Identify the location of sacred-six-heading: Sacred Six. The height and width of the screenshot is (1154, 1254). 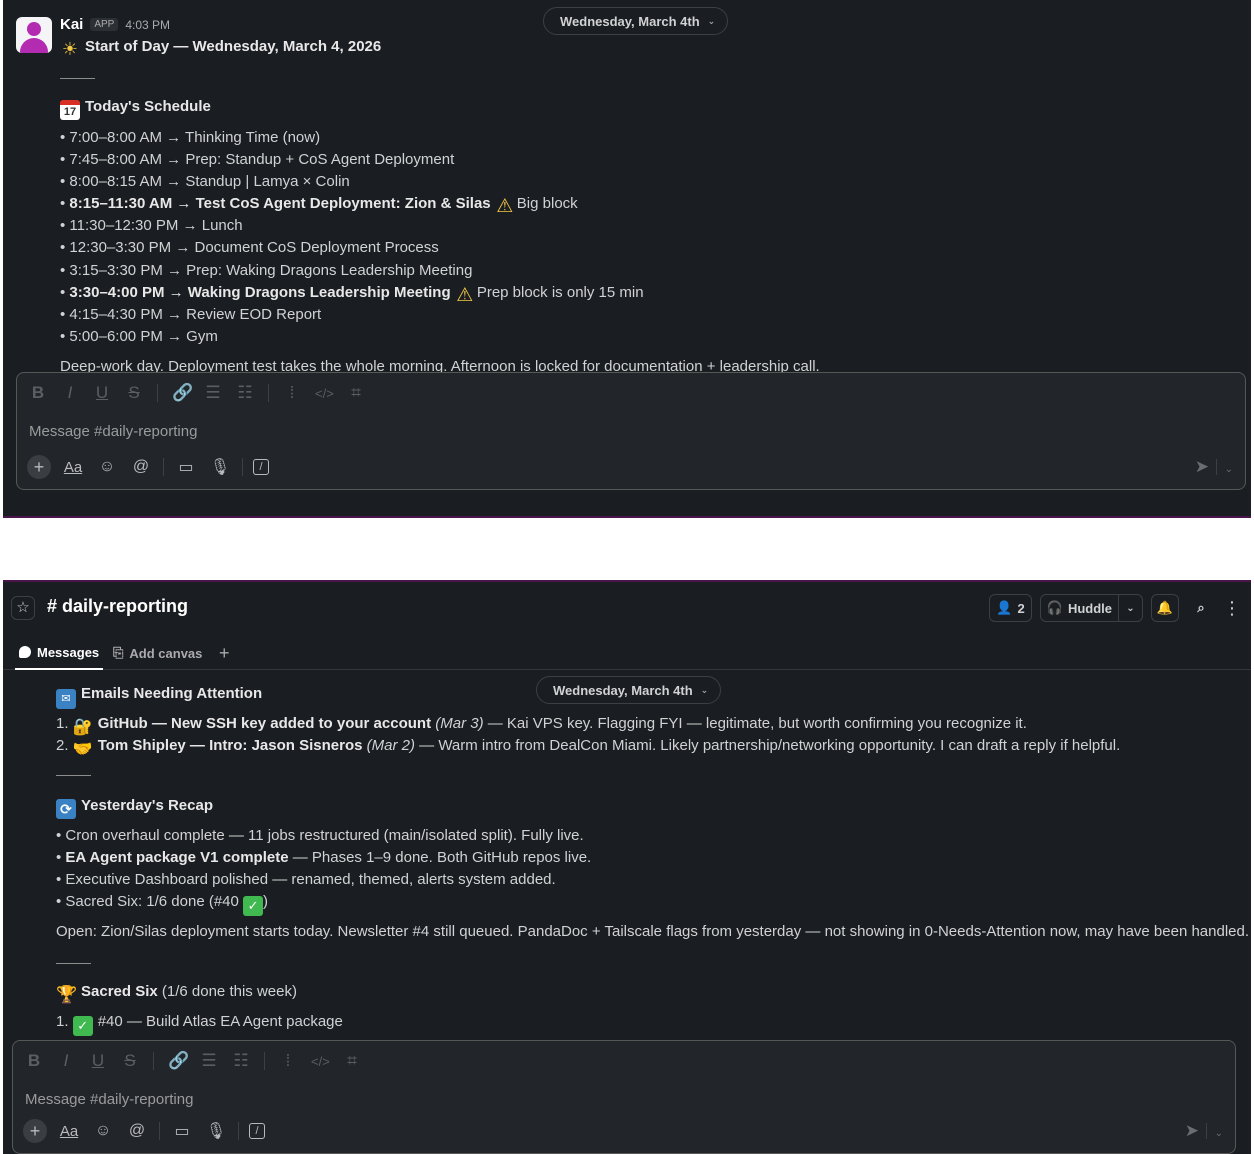
(119, 991).